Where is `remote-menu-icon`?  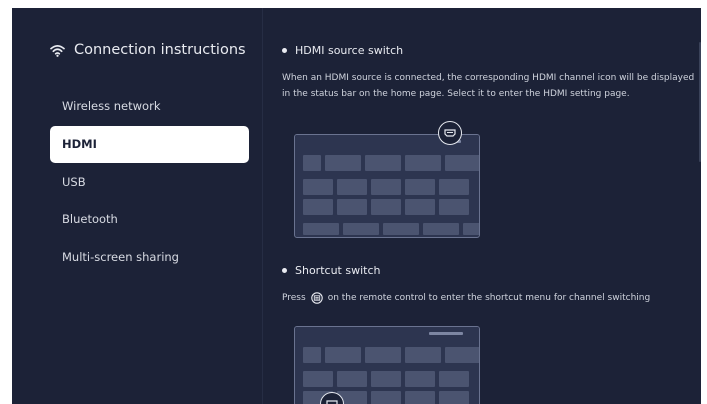 remote-menu-icon is located at coordinates (316, 298).